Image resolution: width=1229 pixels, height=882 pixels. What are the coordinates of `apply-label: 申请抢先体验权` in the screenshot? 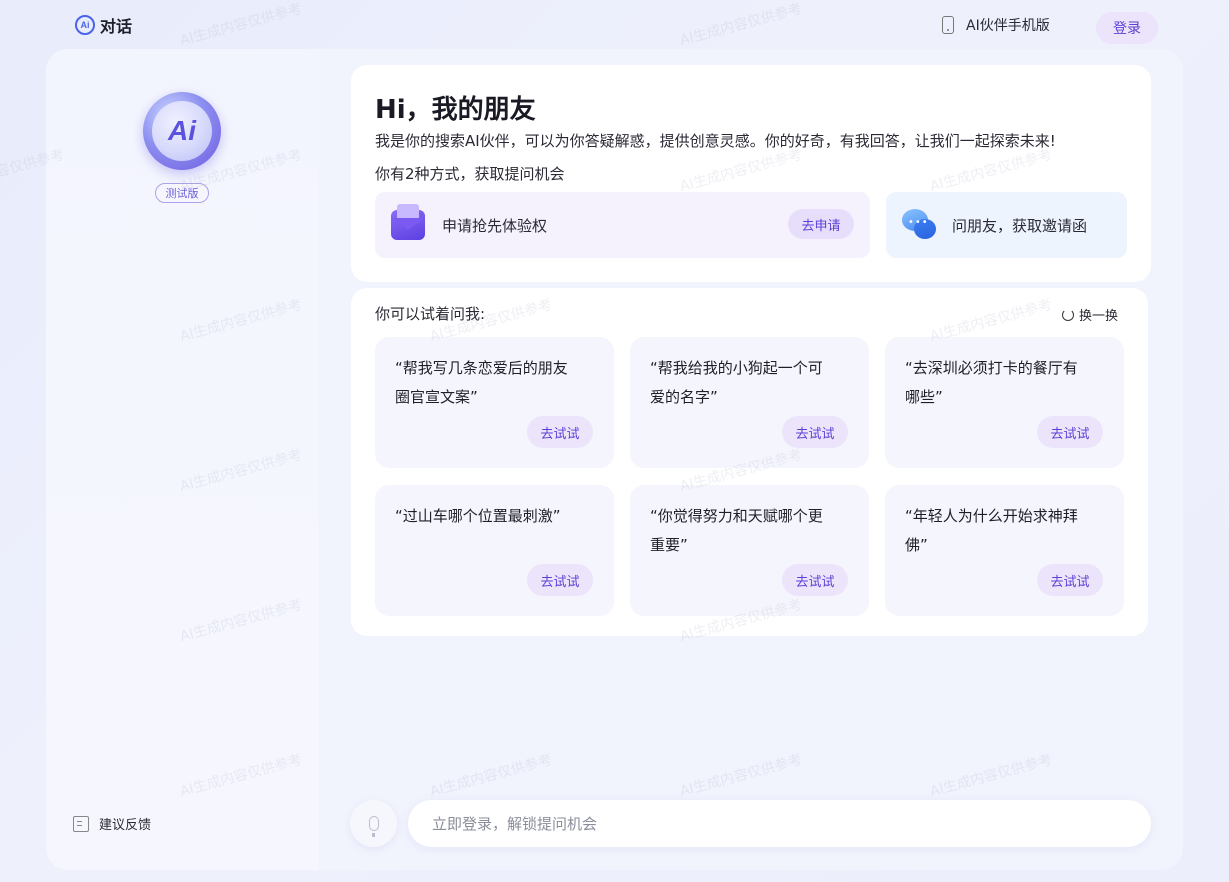 It's located at (495, 225).